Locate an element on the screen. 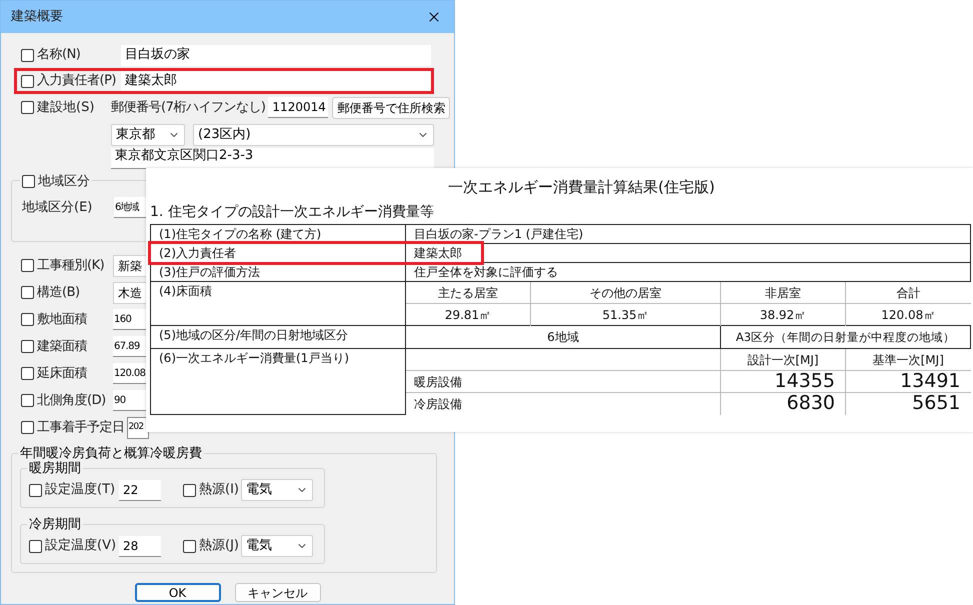 Image resolution: width=973 pixels, height=605 pixels. input-field: 160 is located at coordinates (130, 319).